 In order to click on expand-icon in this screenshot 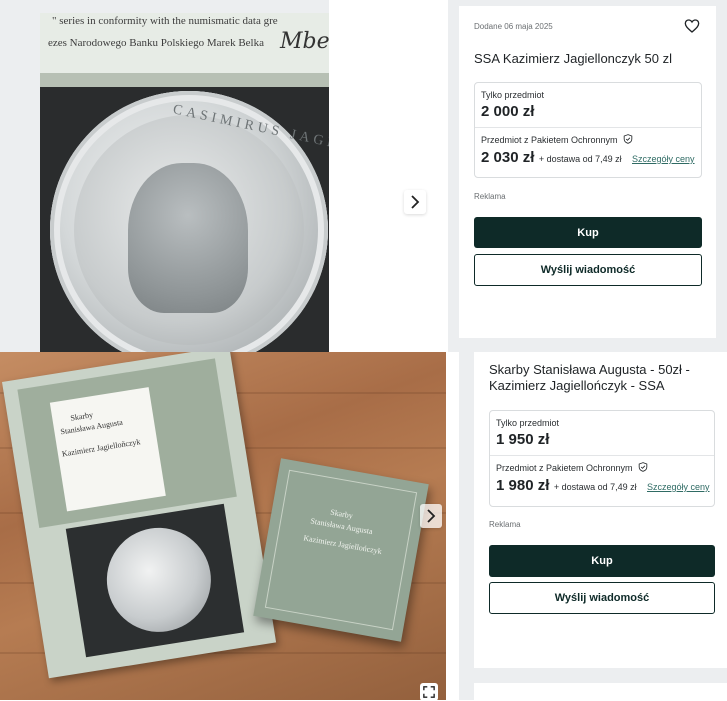, I will do `click(429, 692)`.